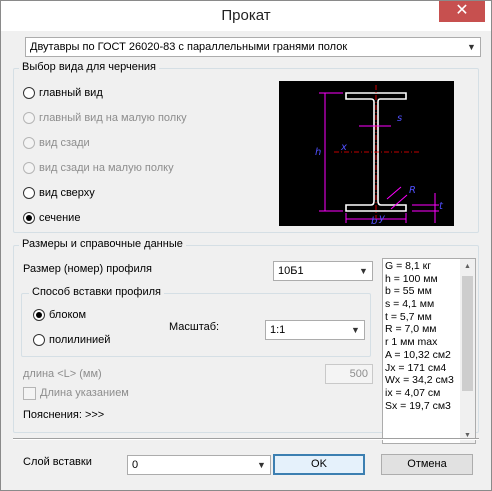 The image size is (492, 491). Describe the element at coordinates (423, 342) in the screenshot. I see `property-item: r 1 мм max` at that location.